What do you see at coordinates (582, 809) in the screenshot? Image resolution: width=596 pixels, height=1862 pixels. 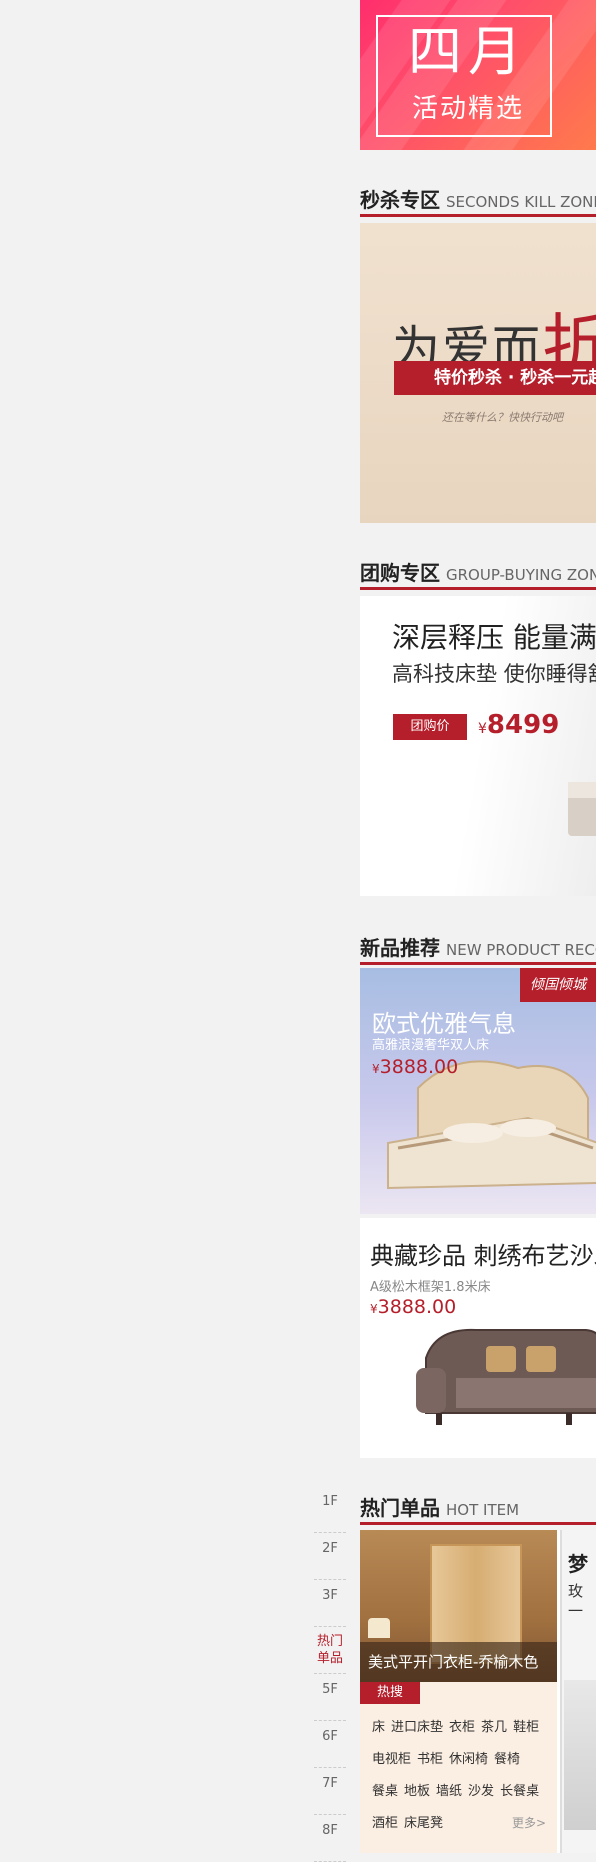 I see `mattress-image` at bounding box center [582, 809].